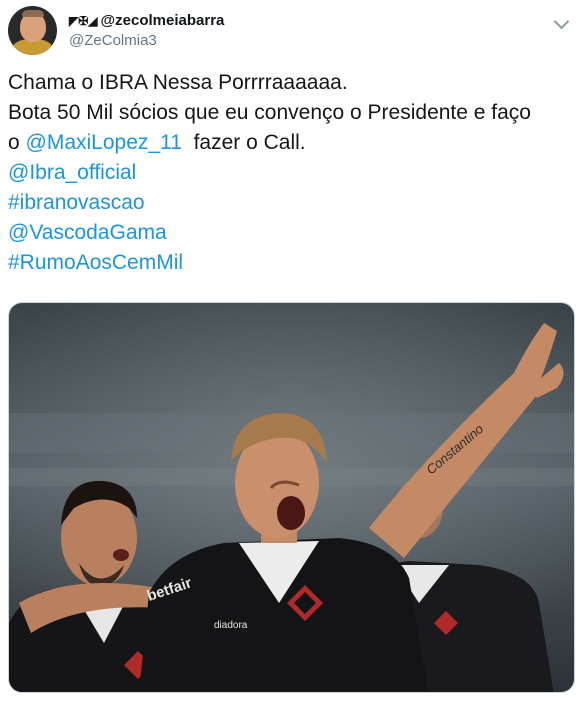 The height and width of the screenshot is (707, 583). I want to click on mention-ibra-official: @Ibra_official, so click(72, 172).